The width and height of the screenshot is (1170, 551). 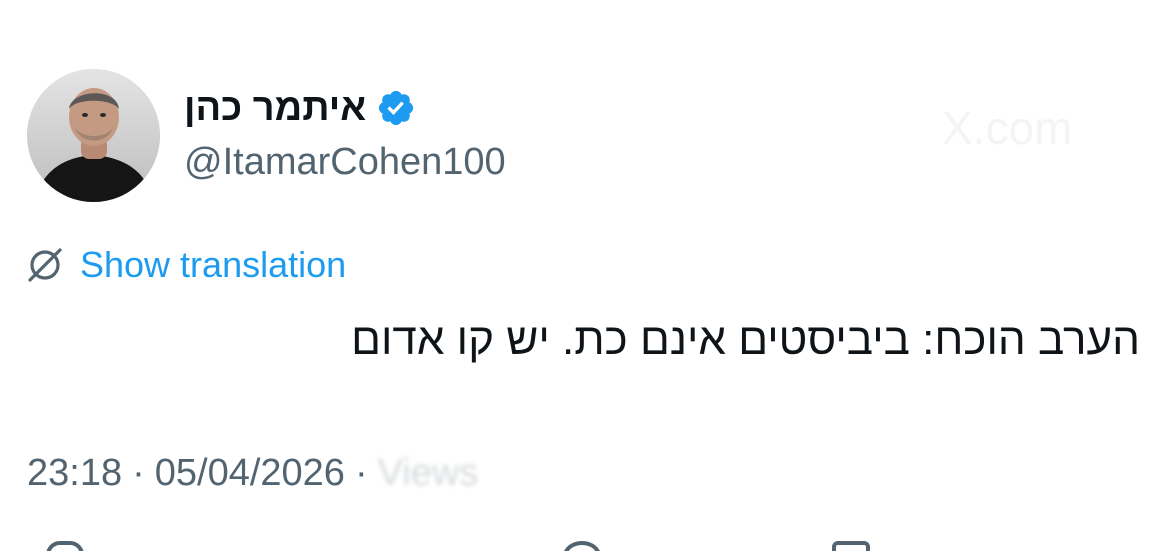 What do you see at coordinates (275, 108) in the screenshot?
I see `display-name: איתמר כהן` at bounding box center [275, 108].